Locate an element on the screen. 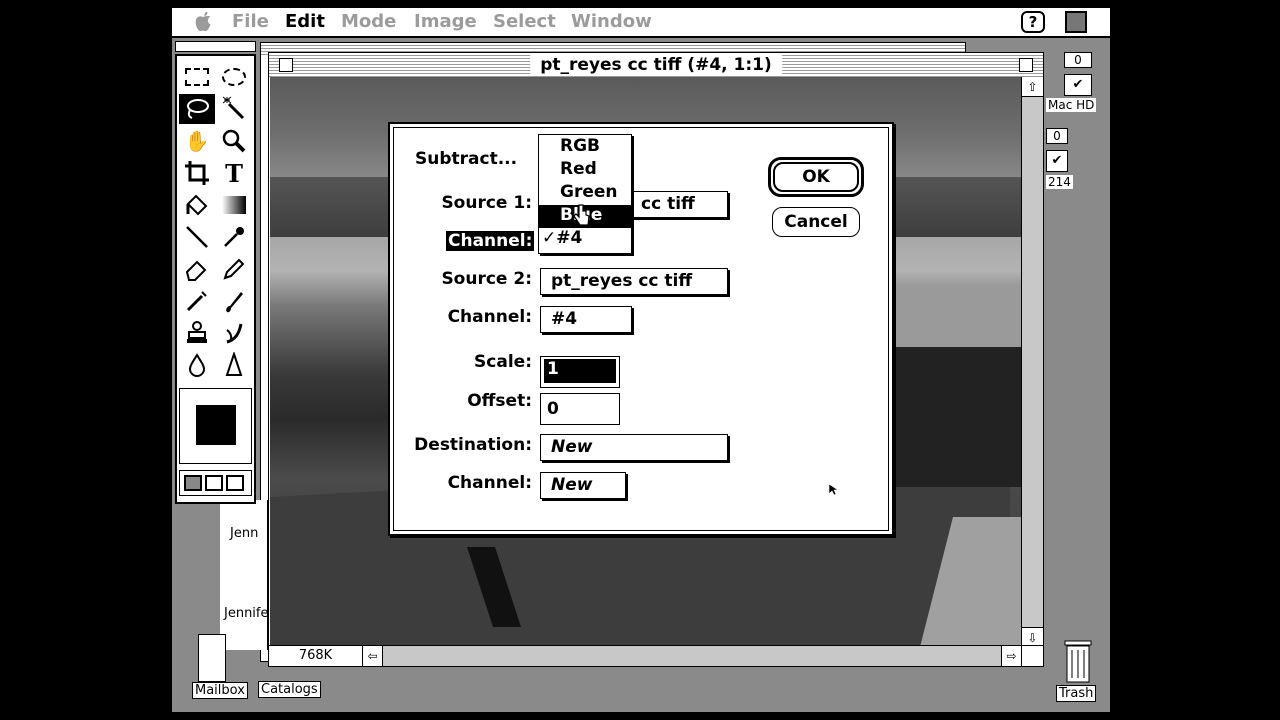 Image resolution: width=1280 pixels, height=720 pixels. type-tool: T is located at coordinates (234, 173).